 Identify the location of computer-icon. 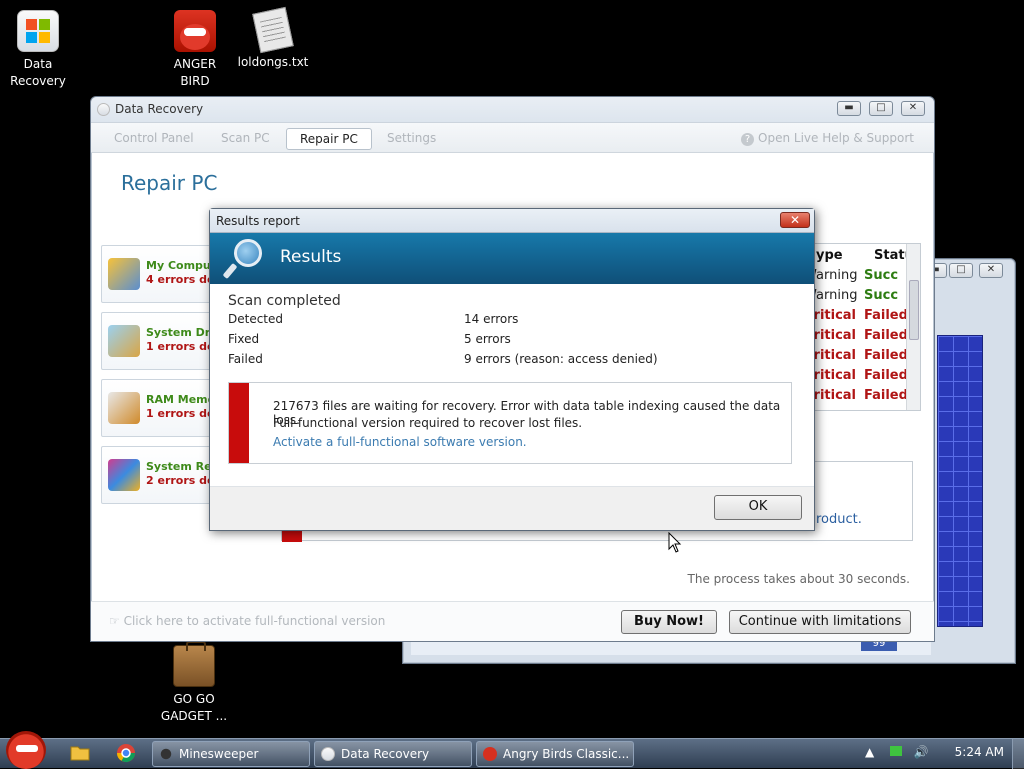
(124, 274).